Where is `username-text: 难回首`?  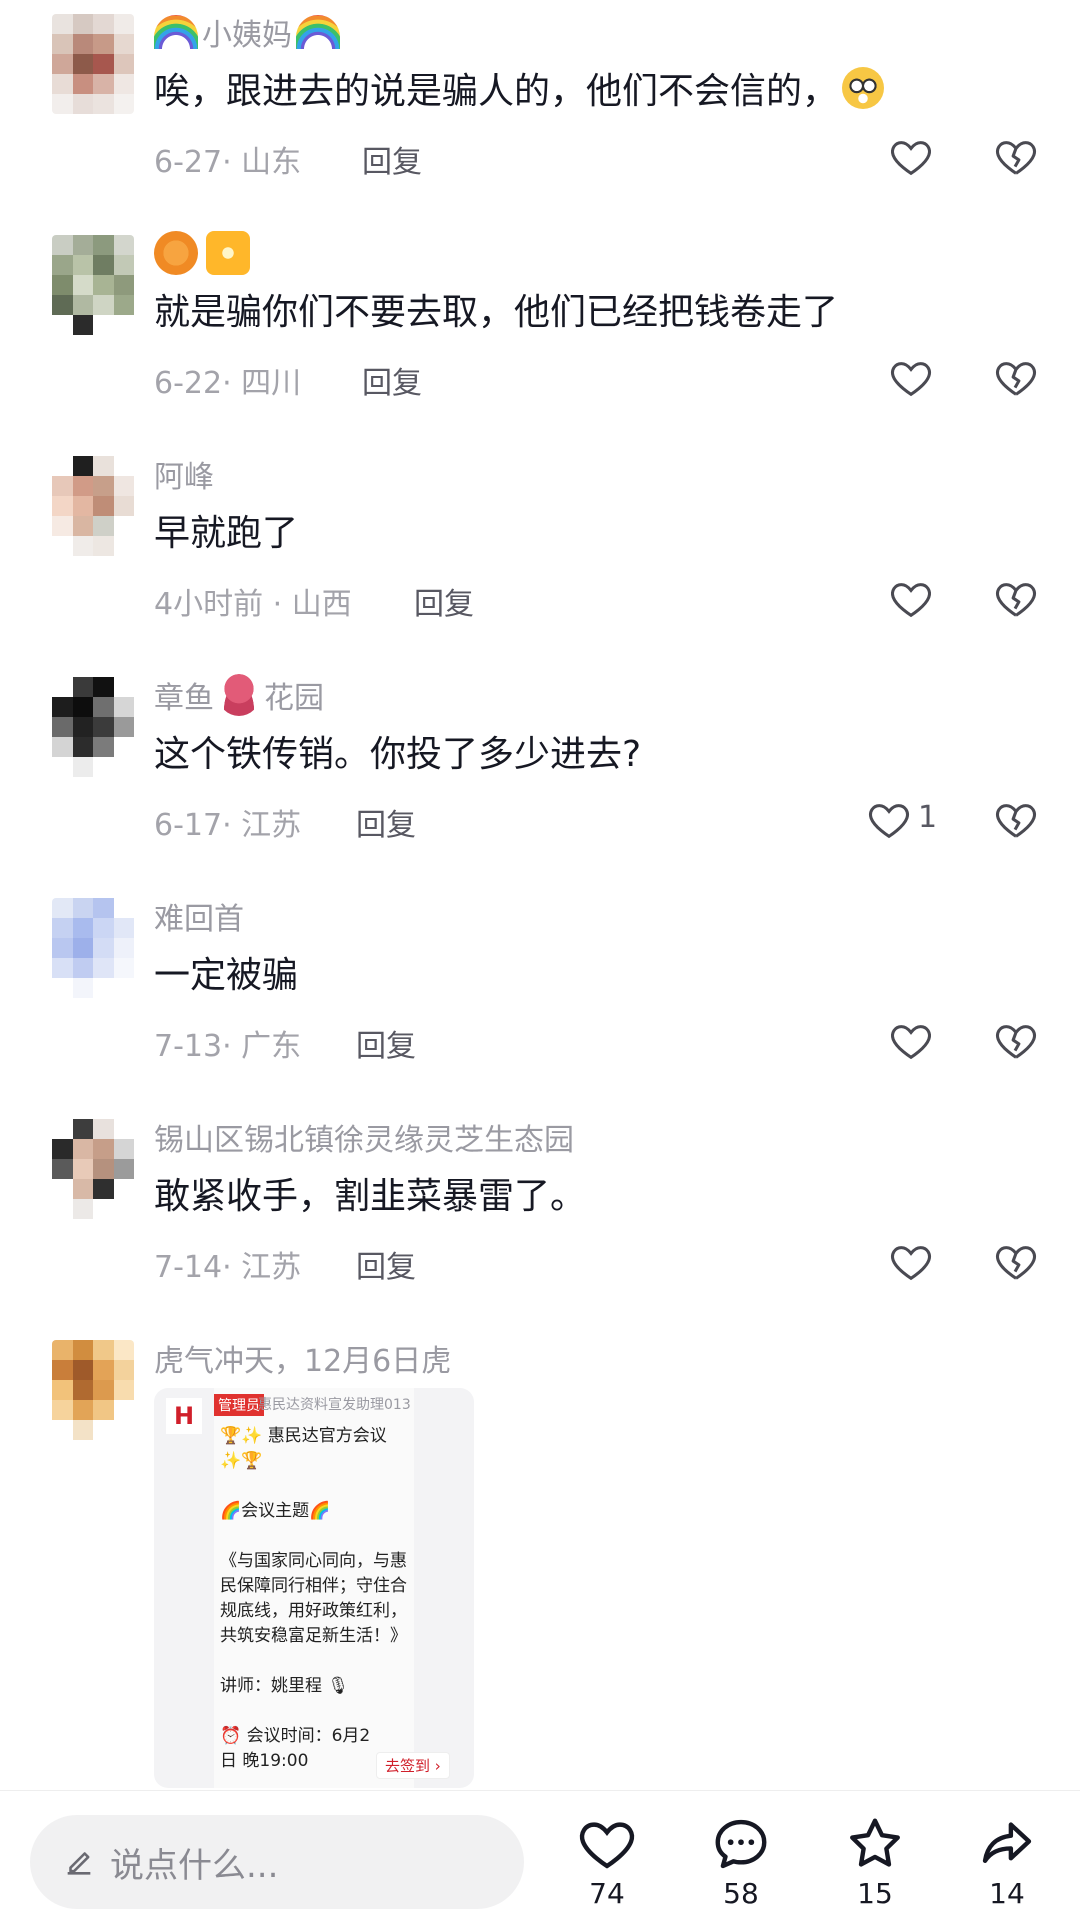
username-text: 难回首 is located at coordinates (199, 919).